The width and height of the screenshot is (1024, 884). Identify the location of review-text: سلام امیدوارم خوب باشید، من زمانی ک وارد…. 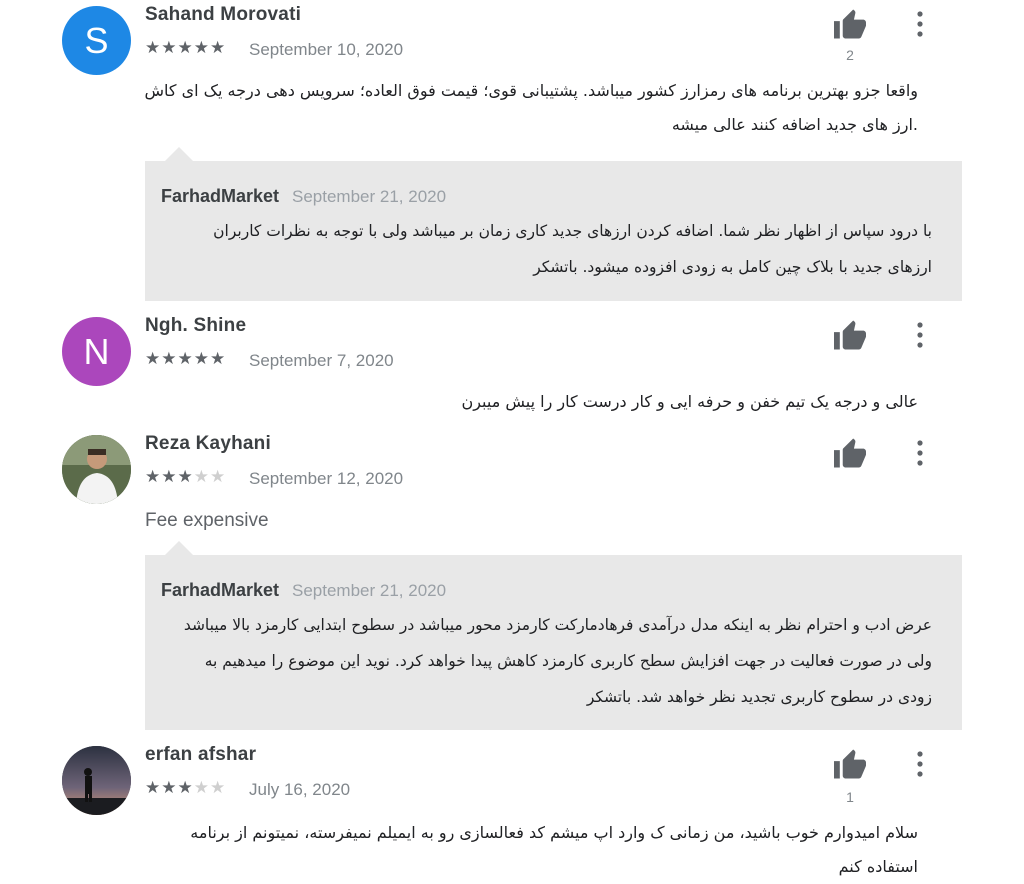
(528, 850).